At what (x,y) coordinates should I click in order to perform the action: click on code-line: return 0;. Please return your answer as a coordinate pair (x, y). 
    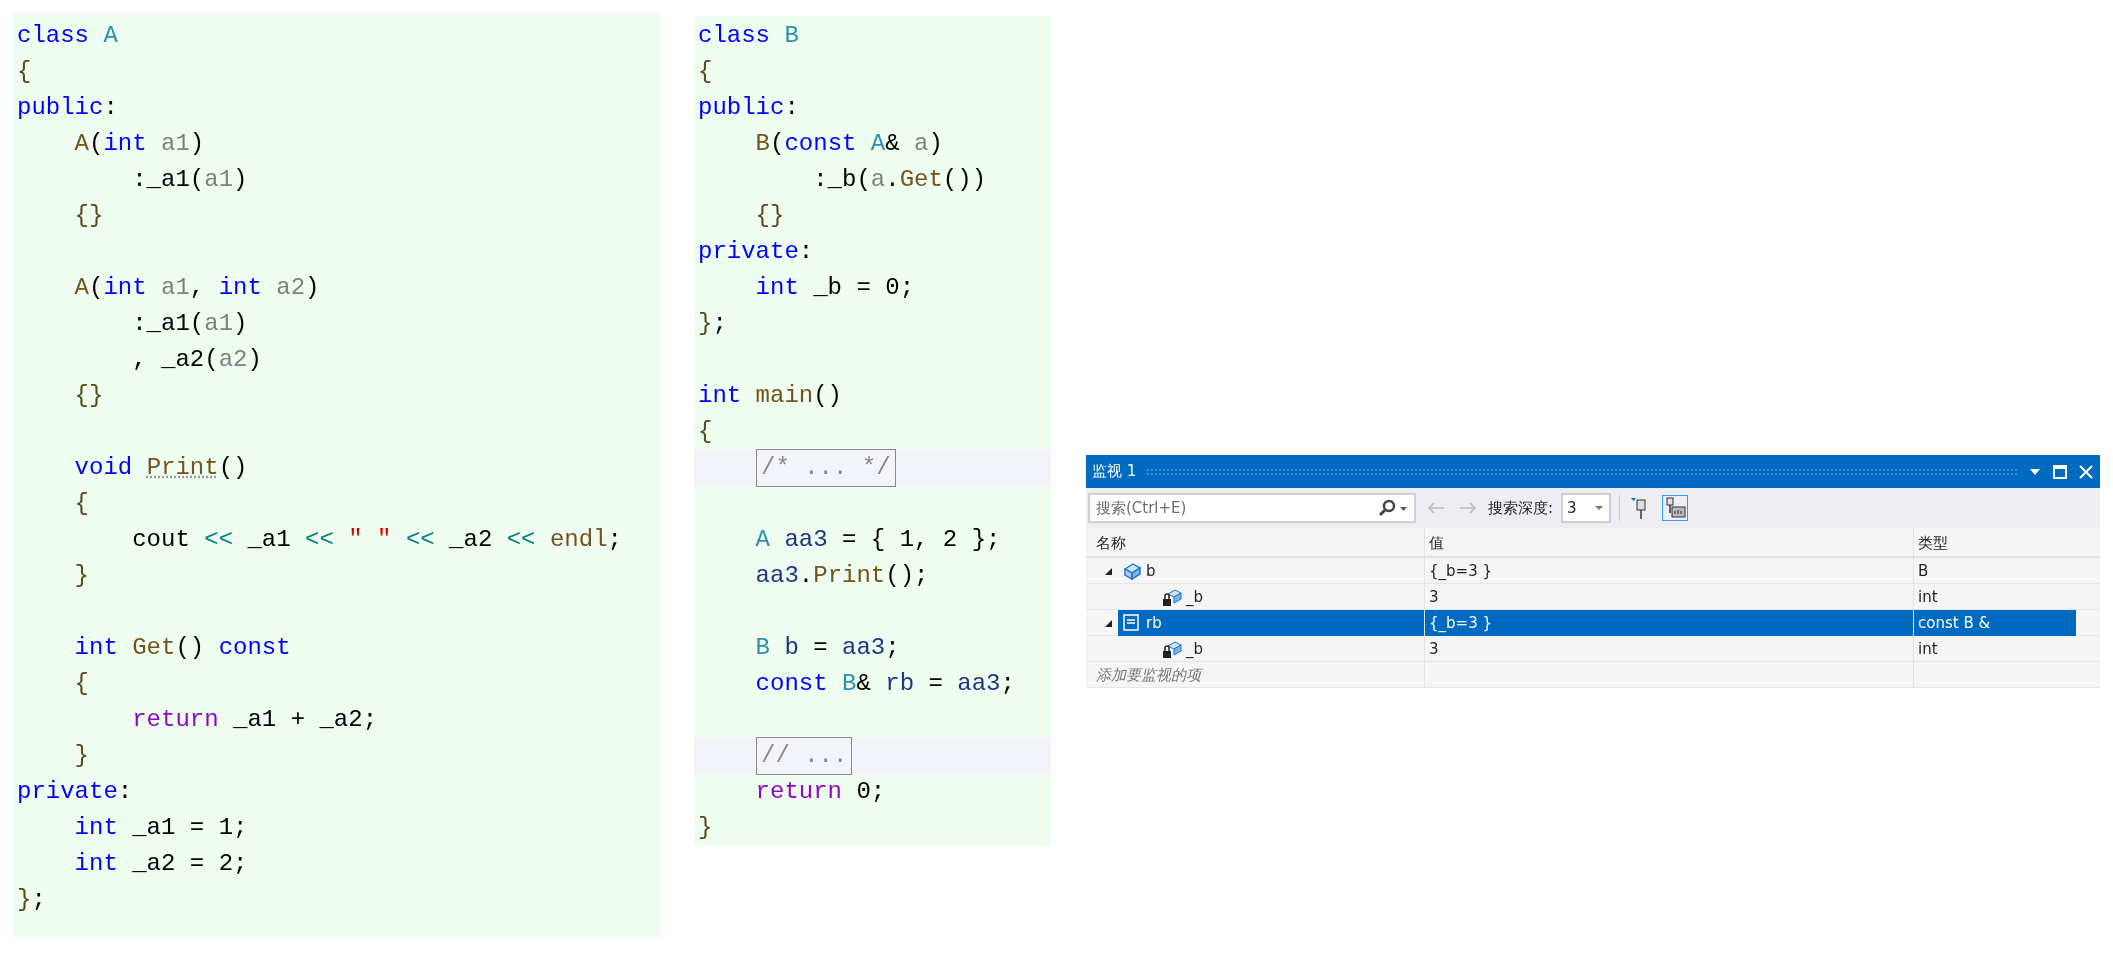
    Looking at the image, I should click on (820, 792).